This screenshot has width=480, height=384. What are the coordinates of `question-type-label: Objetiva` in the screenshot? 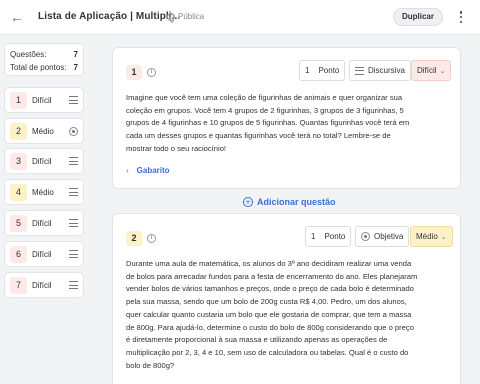 It's located at (389, 236).